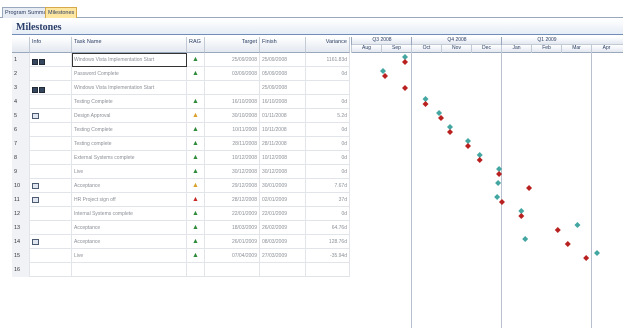 Image resolution: width=623 pixels, height=328 pixels. Describe the element at coordinates (129, 144) in the screenshot. I see `task-name: Testing complete` at that location.